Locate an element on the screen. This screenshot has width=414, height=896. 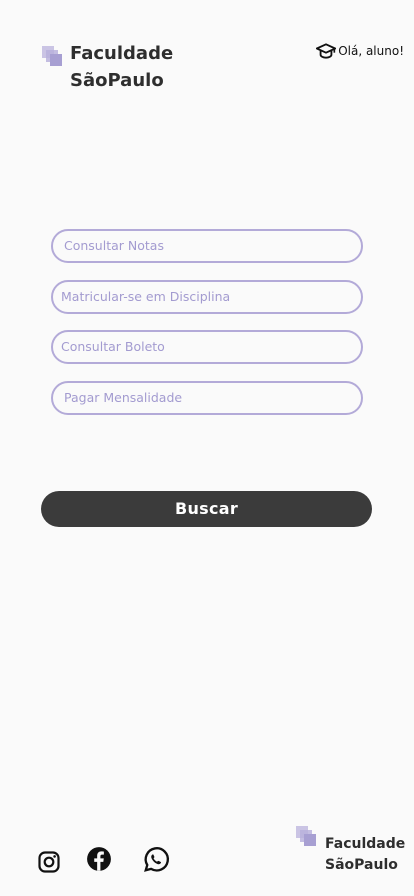
user-greeting: Olá, aluno! is located at coordinates (360, 51).